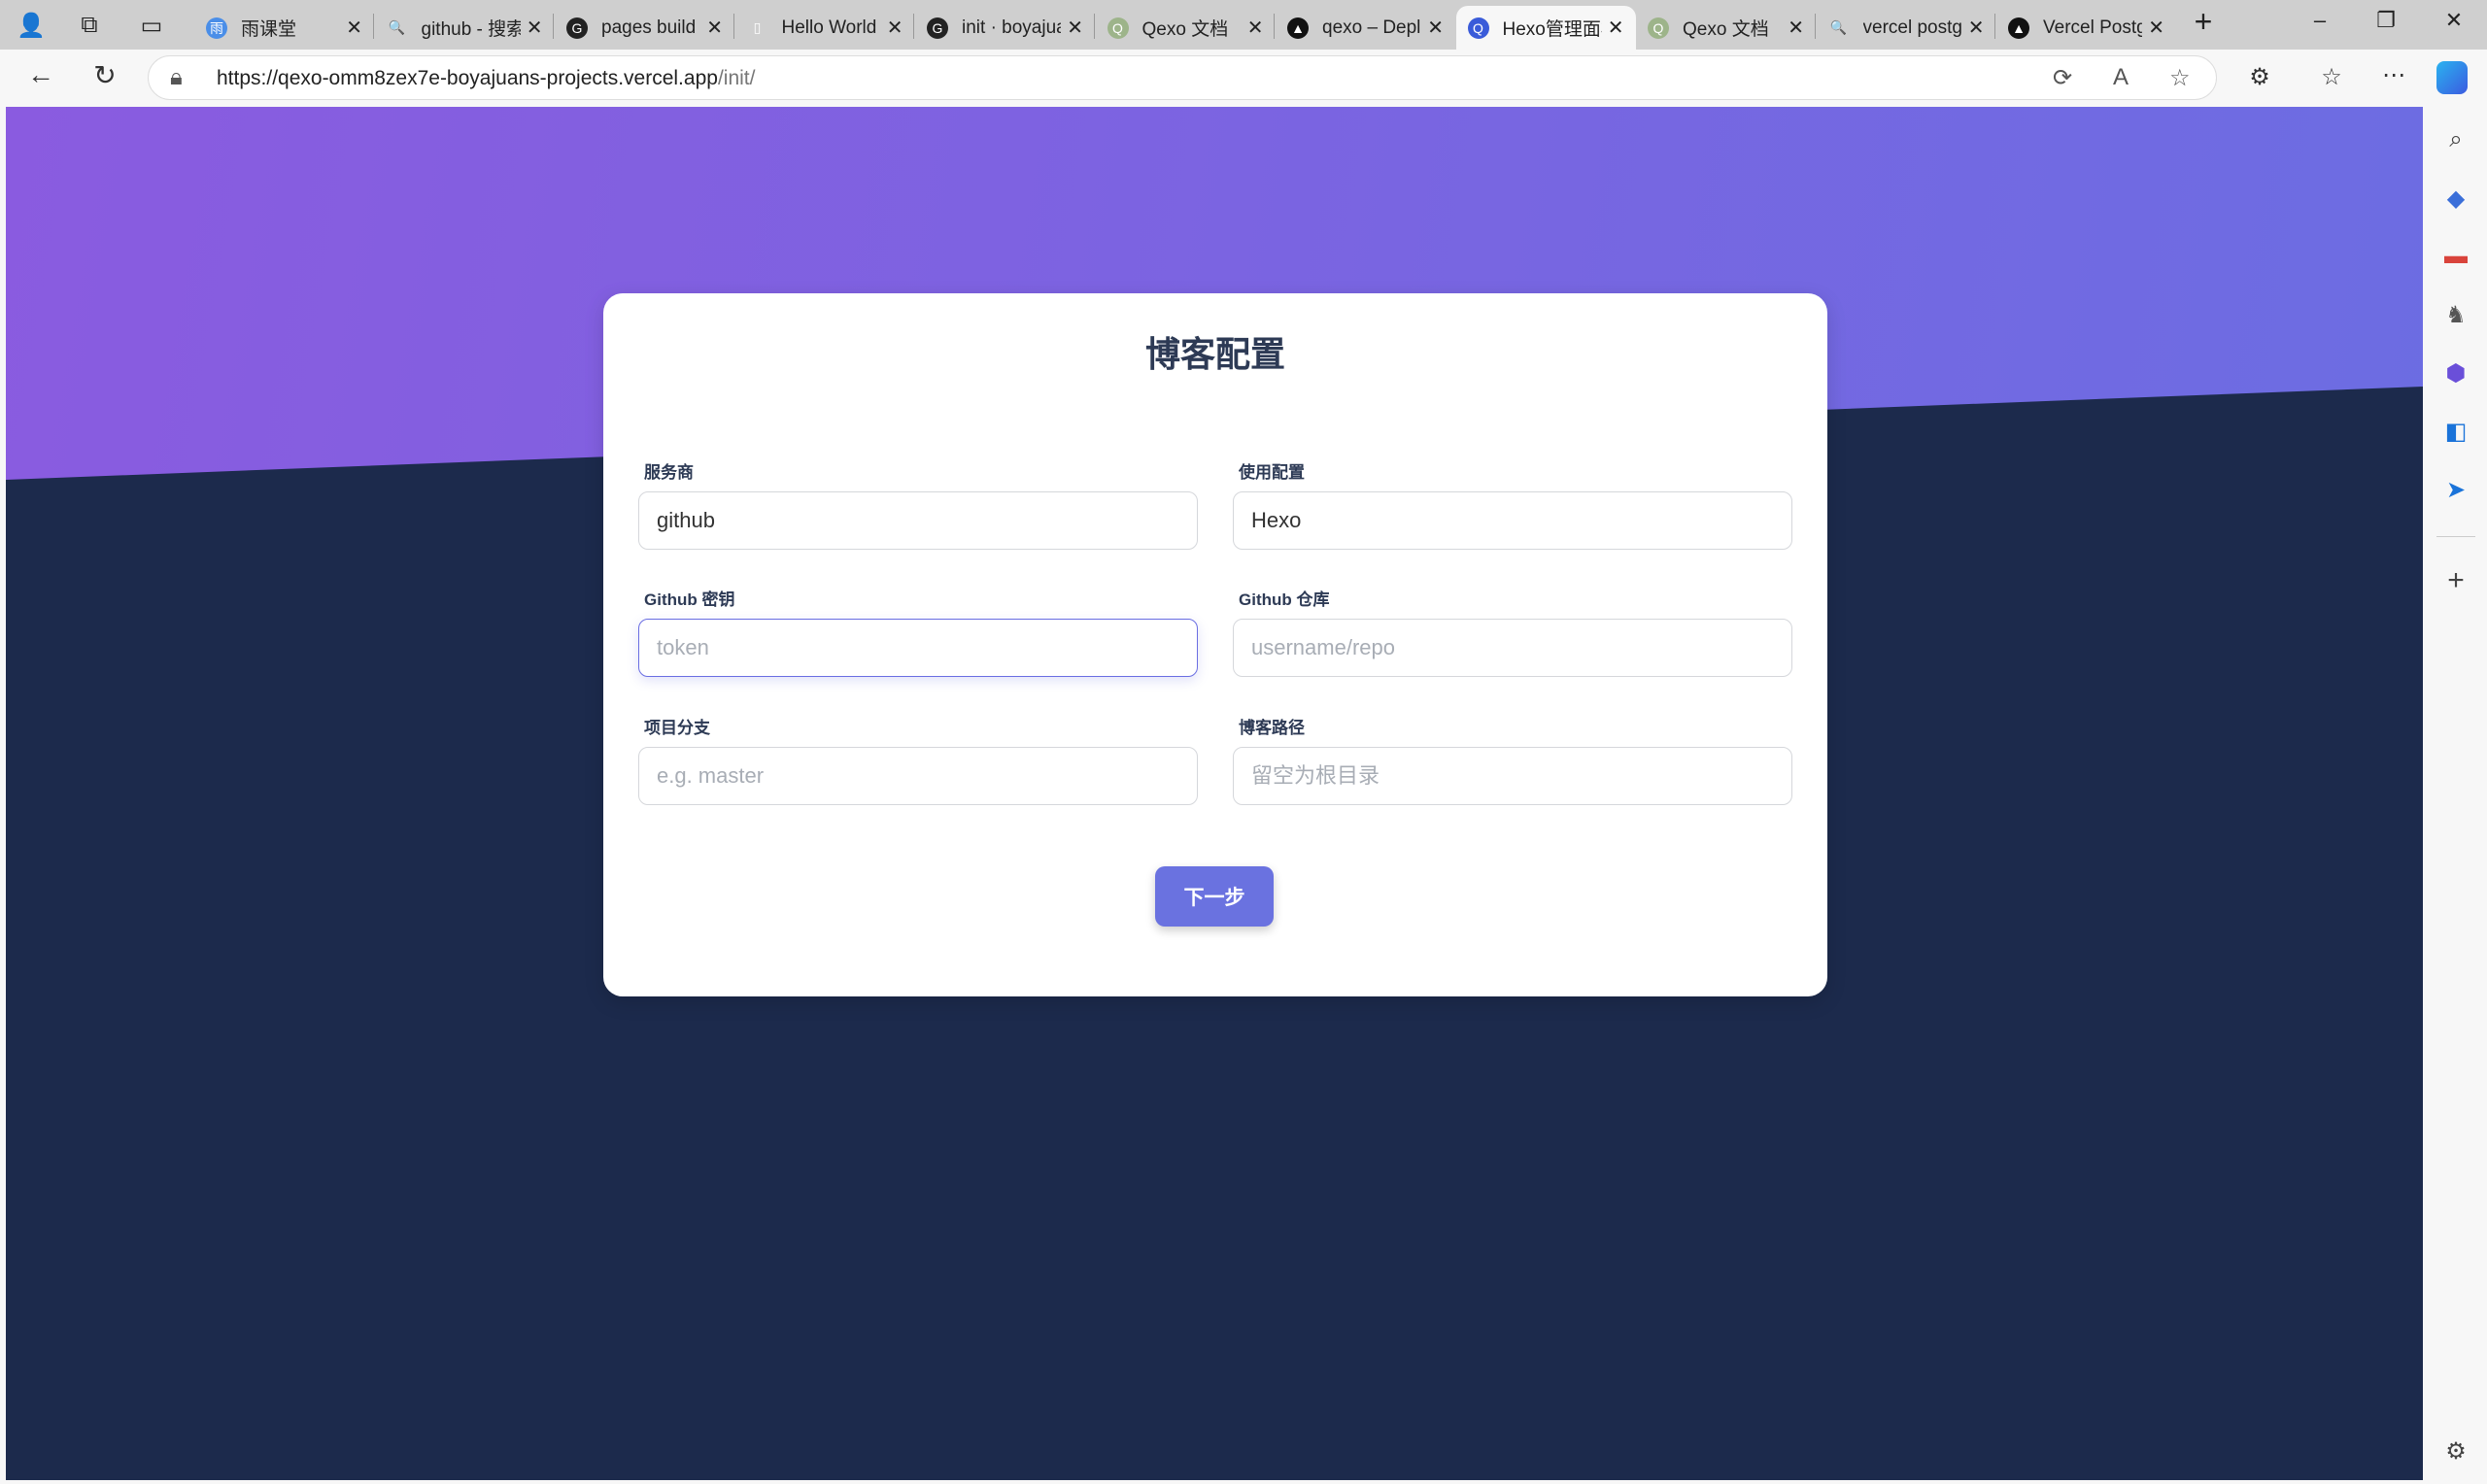 This screenshot has width=2487, height=1484. Describe the element at coordinates (1298, 28) in the screenshot. I see `tab-favicon-icon: ▲` at that location.